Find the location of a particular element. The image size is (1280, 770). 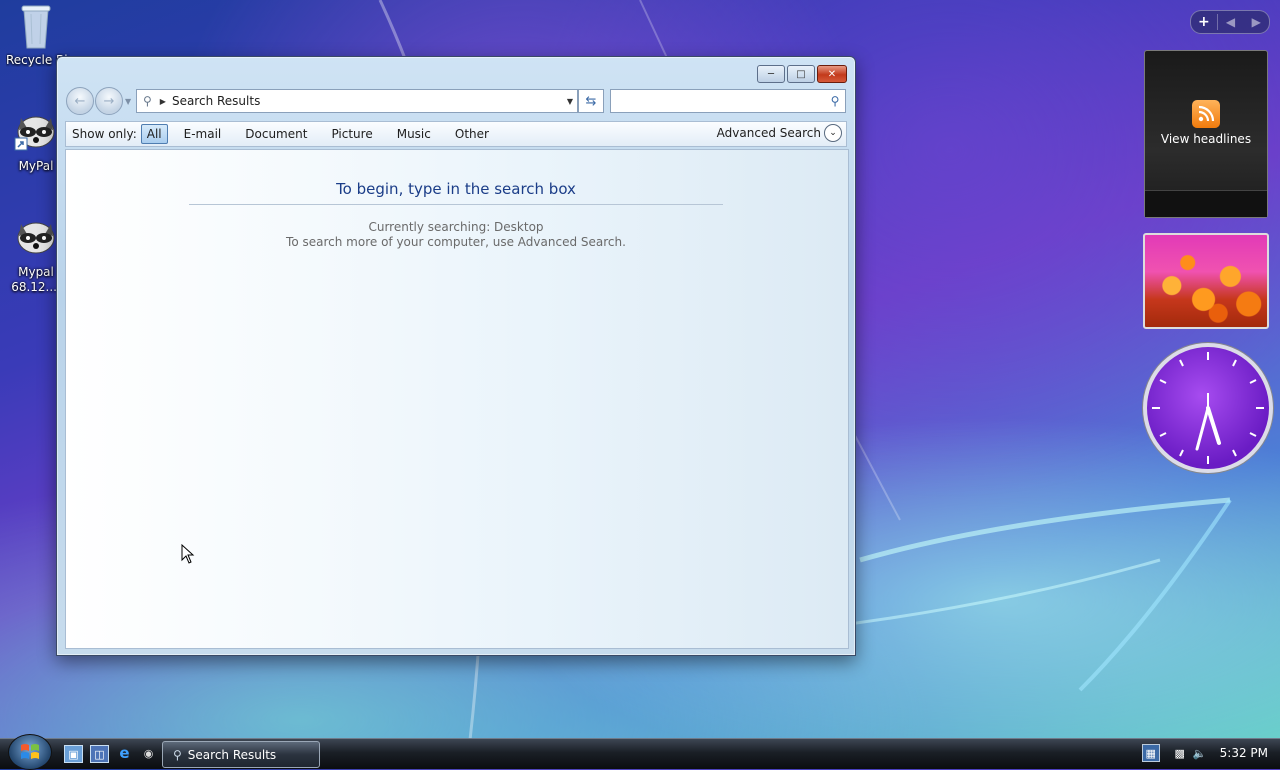

breadcrumb-arrow-icon: ▶ is located at coordinates (163, 101).